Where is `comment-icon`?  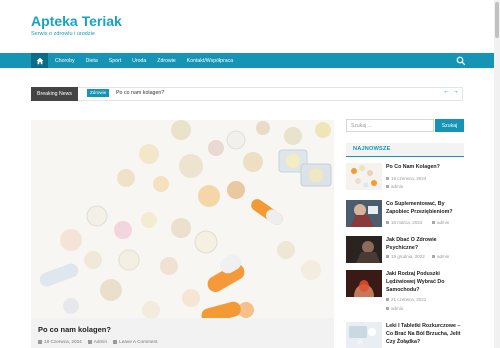
comment-icon is located at coordinates (115, 341).